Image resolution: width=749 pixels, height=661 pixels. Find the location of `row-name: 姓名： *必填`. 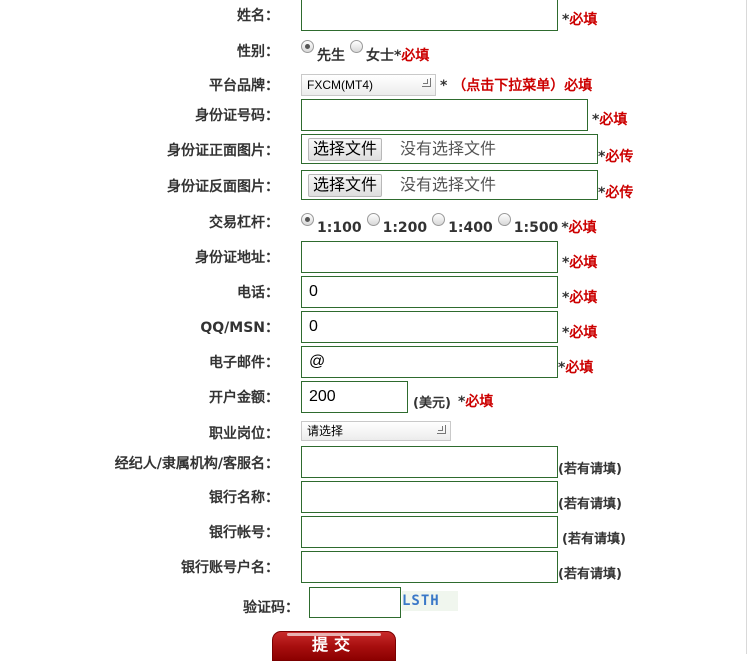

row-name: 姓名： *必填 is located at coordinates (374, 15).